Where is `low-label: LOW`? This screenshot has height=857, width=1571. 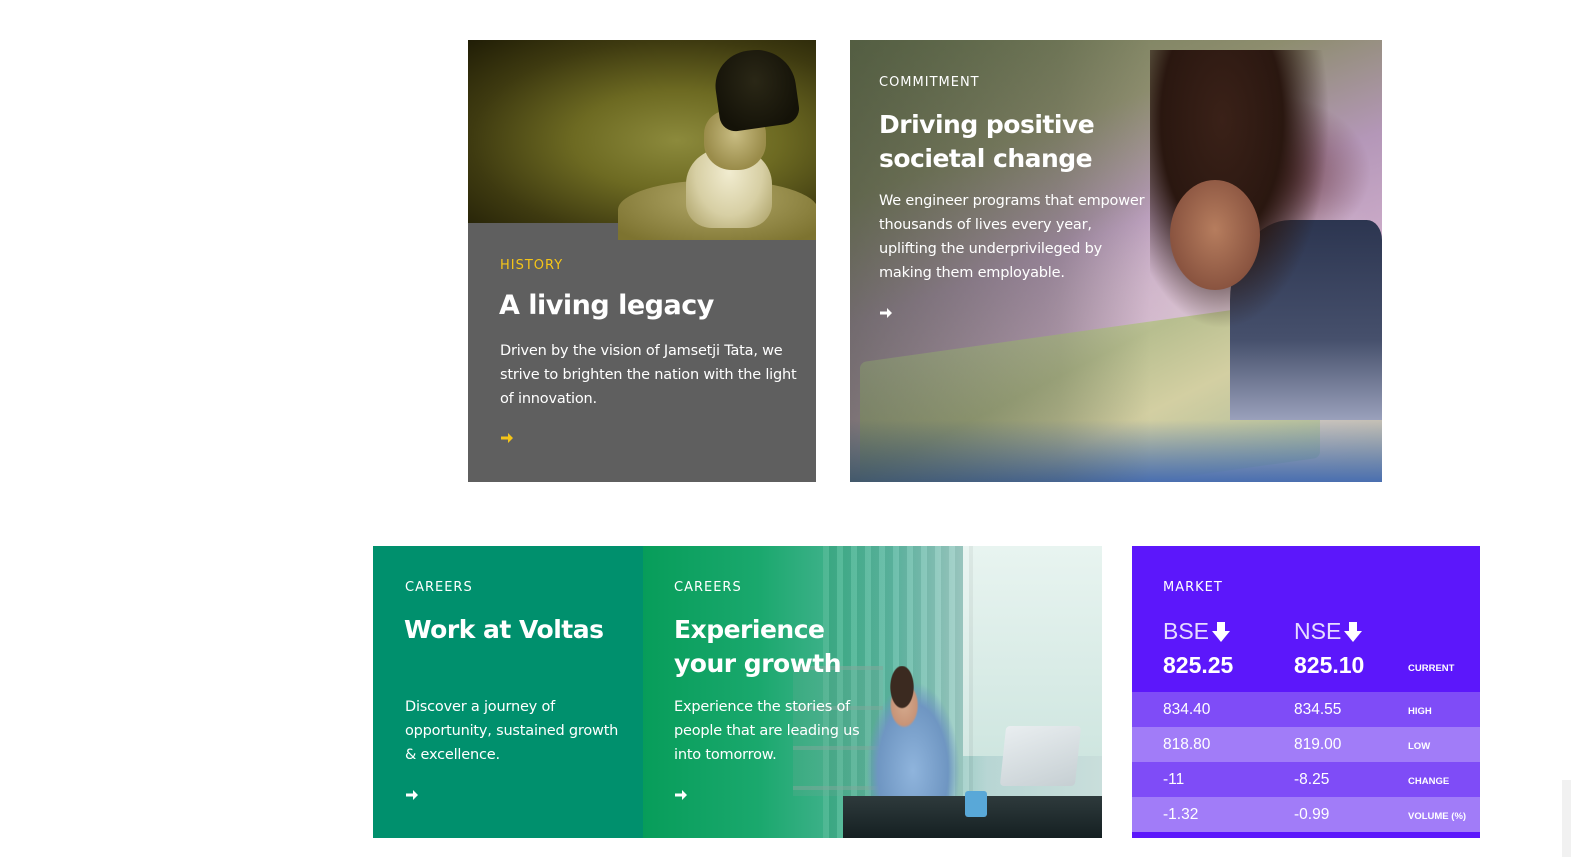 low-label: LOW is located at coordinates (1419, 746).